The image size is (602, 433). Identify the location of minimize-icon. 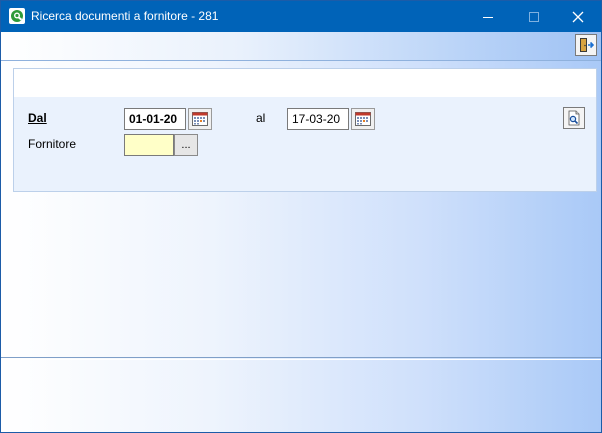
(488, 17).